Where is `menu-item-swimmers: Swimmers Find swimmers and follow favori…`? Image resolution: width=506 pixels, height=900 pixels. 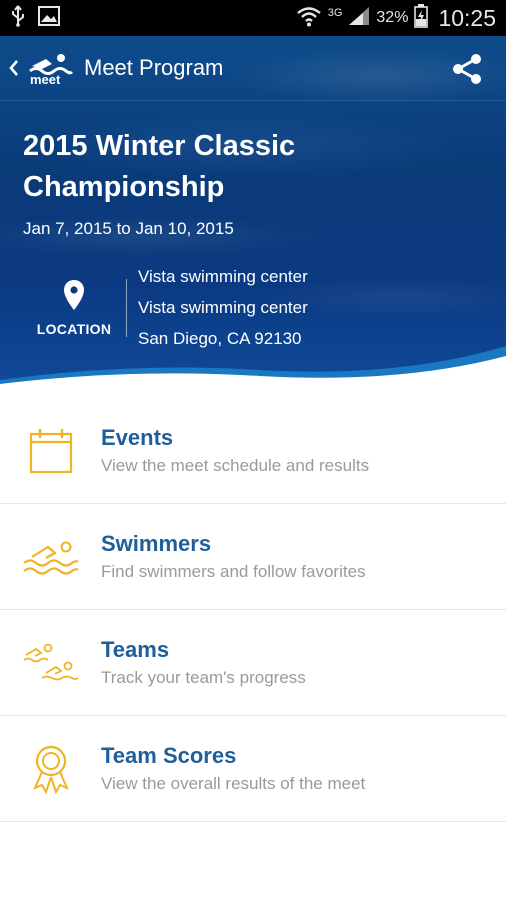 menu-item-swimmers: Swimmers Find swimmers and follow favori… is located at coordinates (253, 557).